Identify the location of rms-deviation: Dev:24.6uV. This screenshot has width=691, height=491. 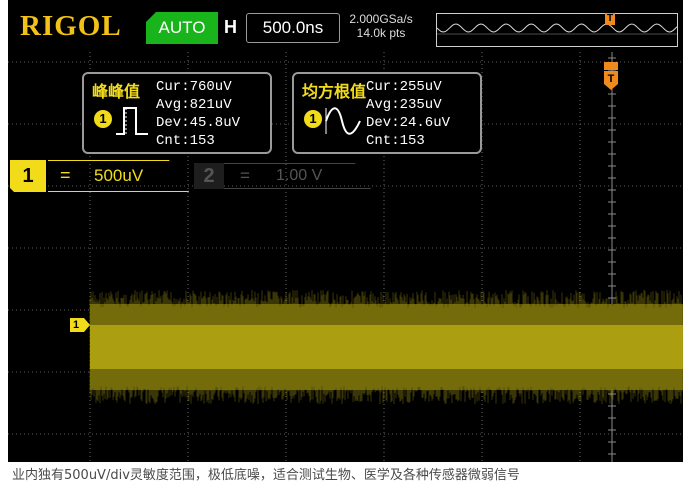
(408, 123).